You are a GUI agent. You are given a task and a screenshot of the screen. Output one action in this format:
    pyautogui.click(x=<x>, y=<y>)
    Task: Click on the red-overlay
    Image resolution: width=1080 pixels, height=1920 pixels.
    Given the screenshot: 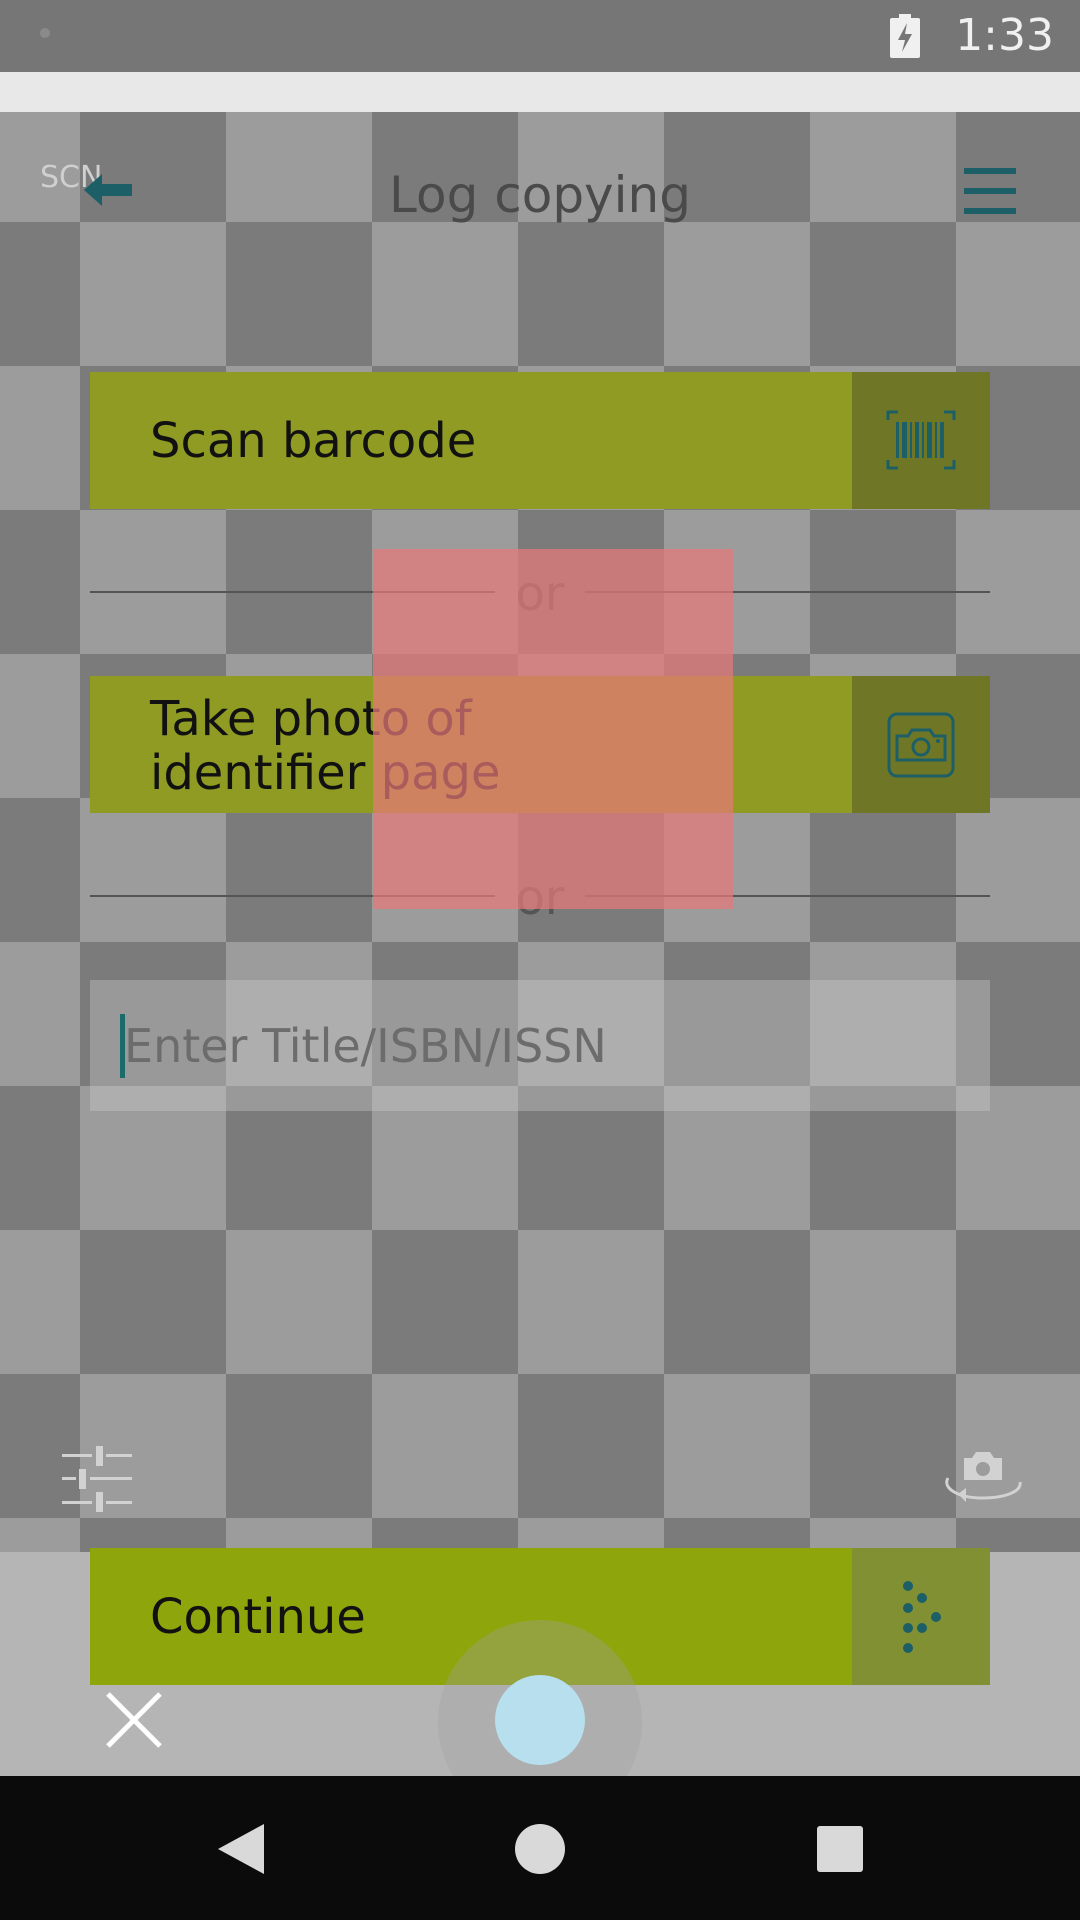 What is the action you would take?
    pyautogui.click(x=553, y=729)
    